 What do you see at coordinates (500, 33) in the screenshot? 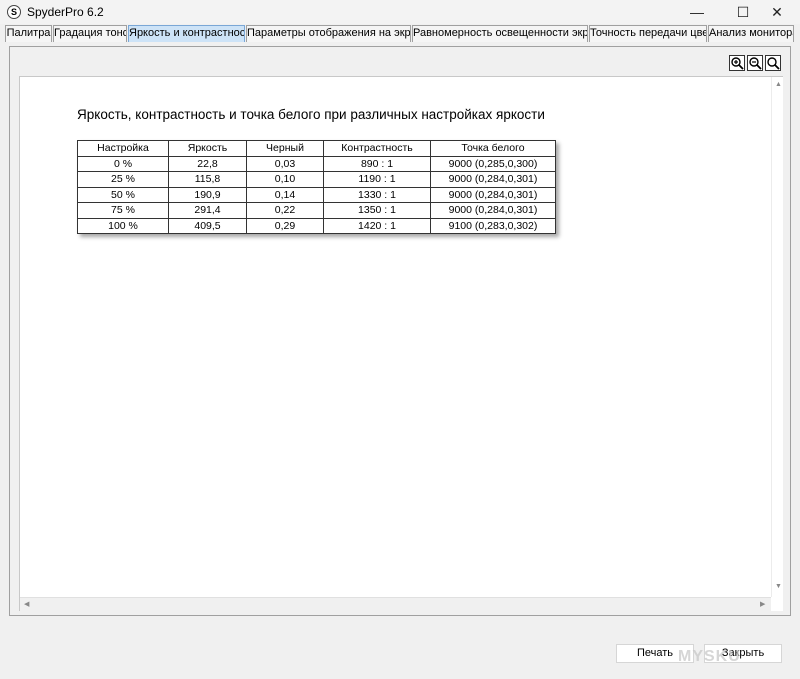
I see `tab-screen-uniformity: Равномерность освещенности экрана` at bounding box center [500, 33].